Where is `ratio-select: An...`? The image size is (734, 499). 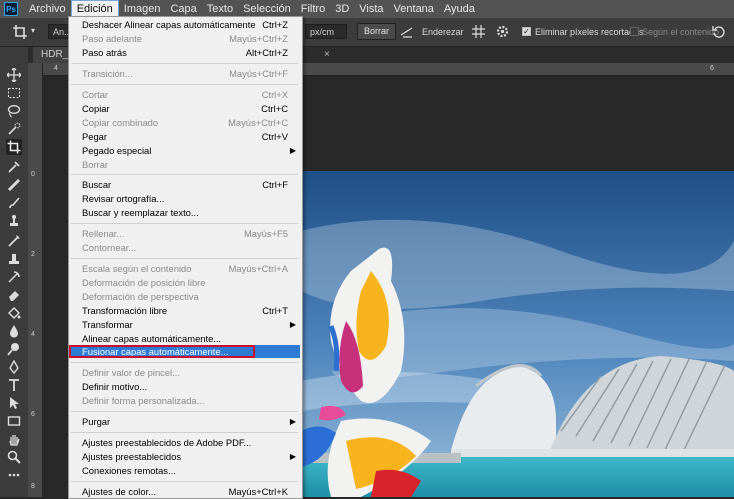
ratio-select: An... is located at coordinates (60, 31).